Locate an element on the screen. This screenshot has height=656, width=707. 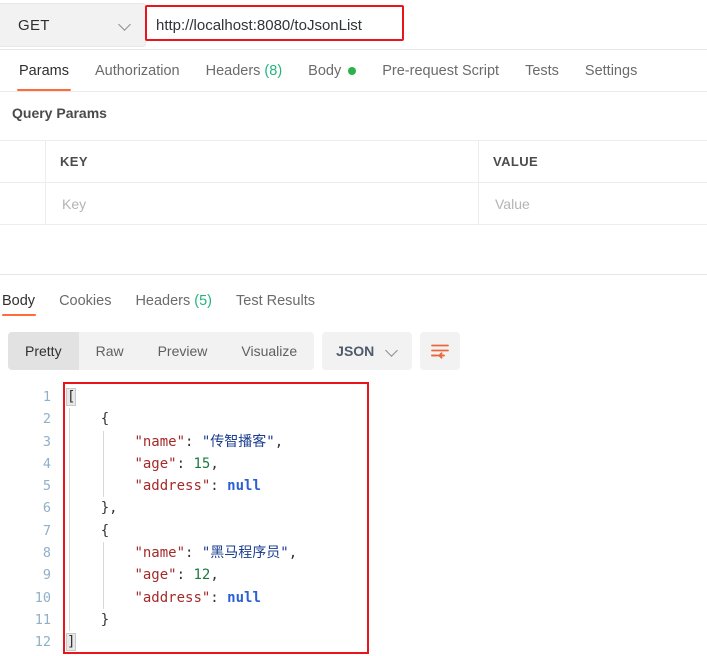
response-tab-cookies: Cookies is located at coordinates (85, 300).